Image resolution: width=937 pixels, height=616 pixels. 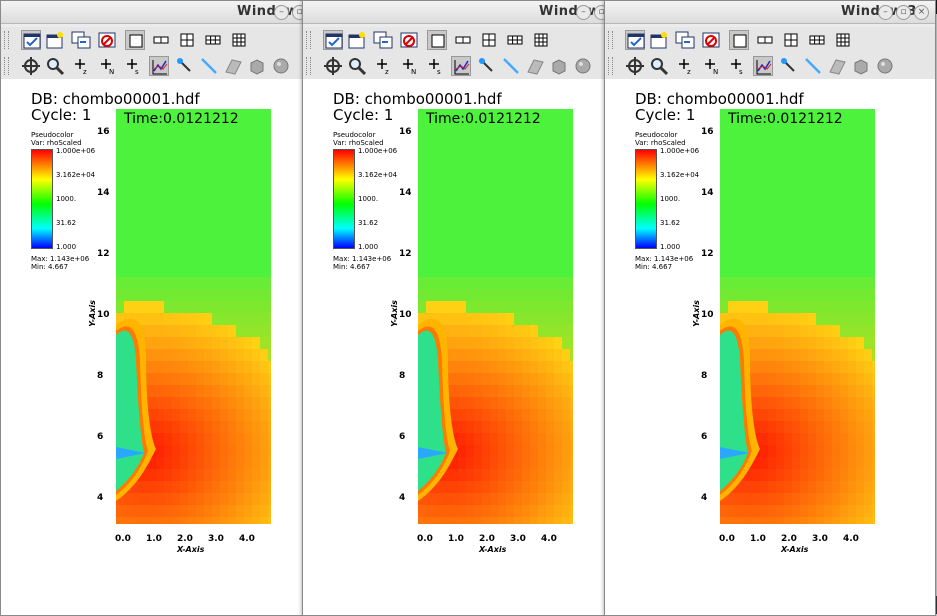 I want to click on legend-var: Var: rhoScaled, so click(x=358, y=143).